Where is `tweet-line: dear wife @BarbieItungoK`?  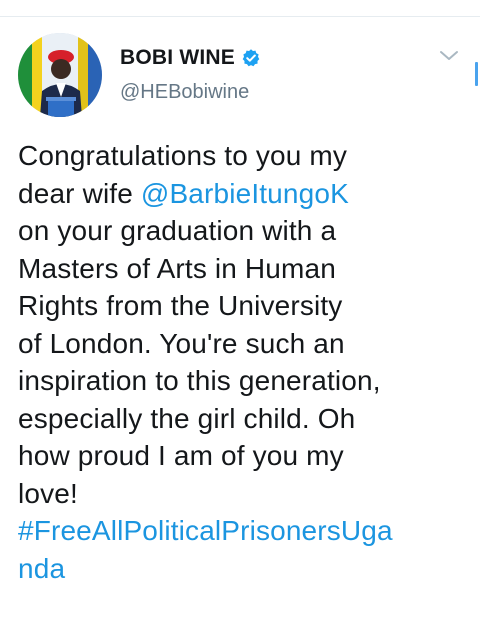
tweet-line: dear wife @BarbieItungoK is located at coordinates (245, 194).